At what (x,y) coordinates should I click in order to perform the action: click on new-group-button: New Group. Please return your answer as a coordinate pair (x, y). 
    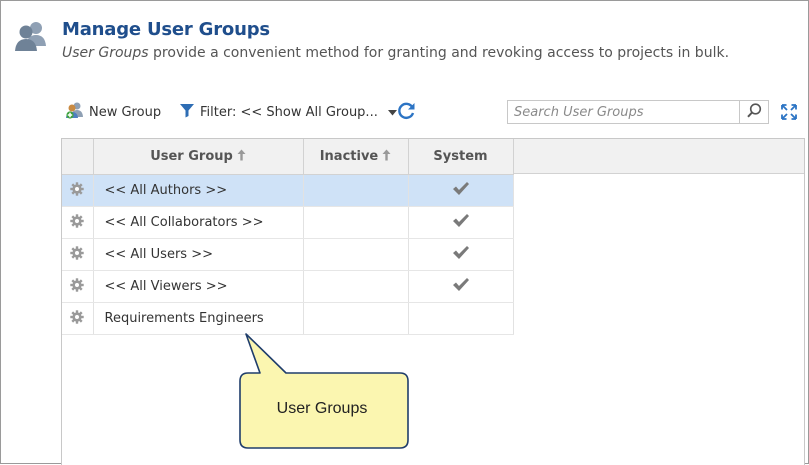
    Looking at the image, I should click on (113, 112).